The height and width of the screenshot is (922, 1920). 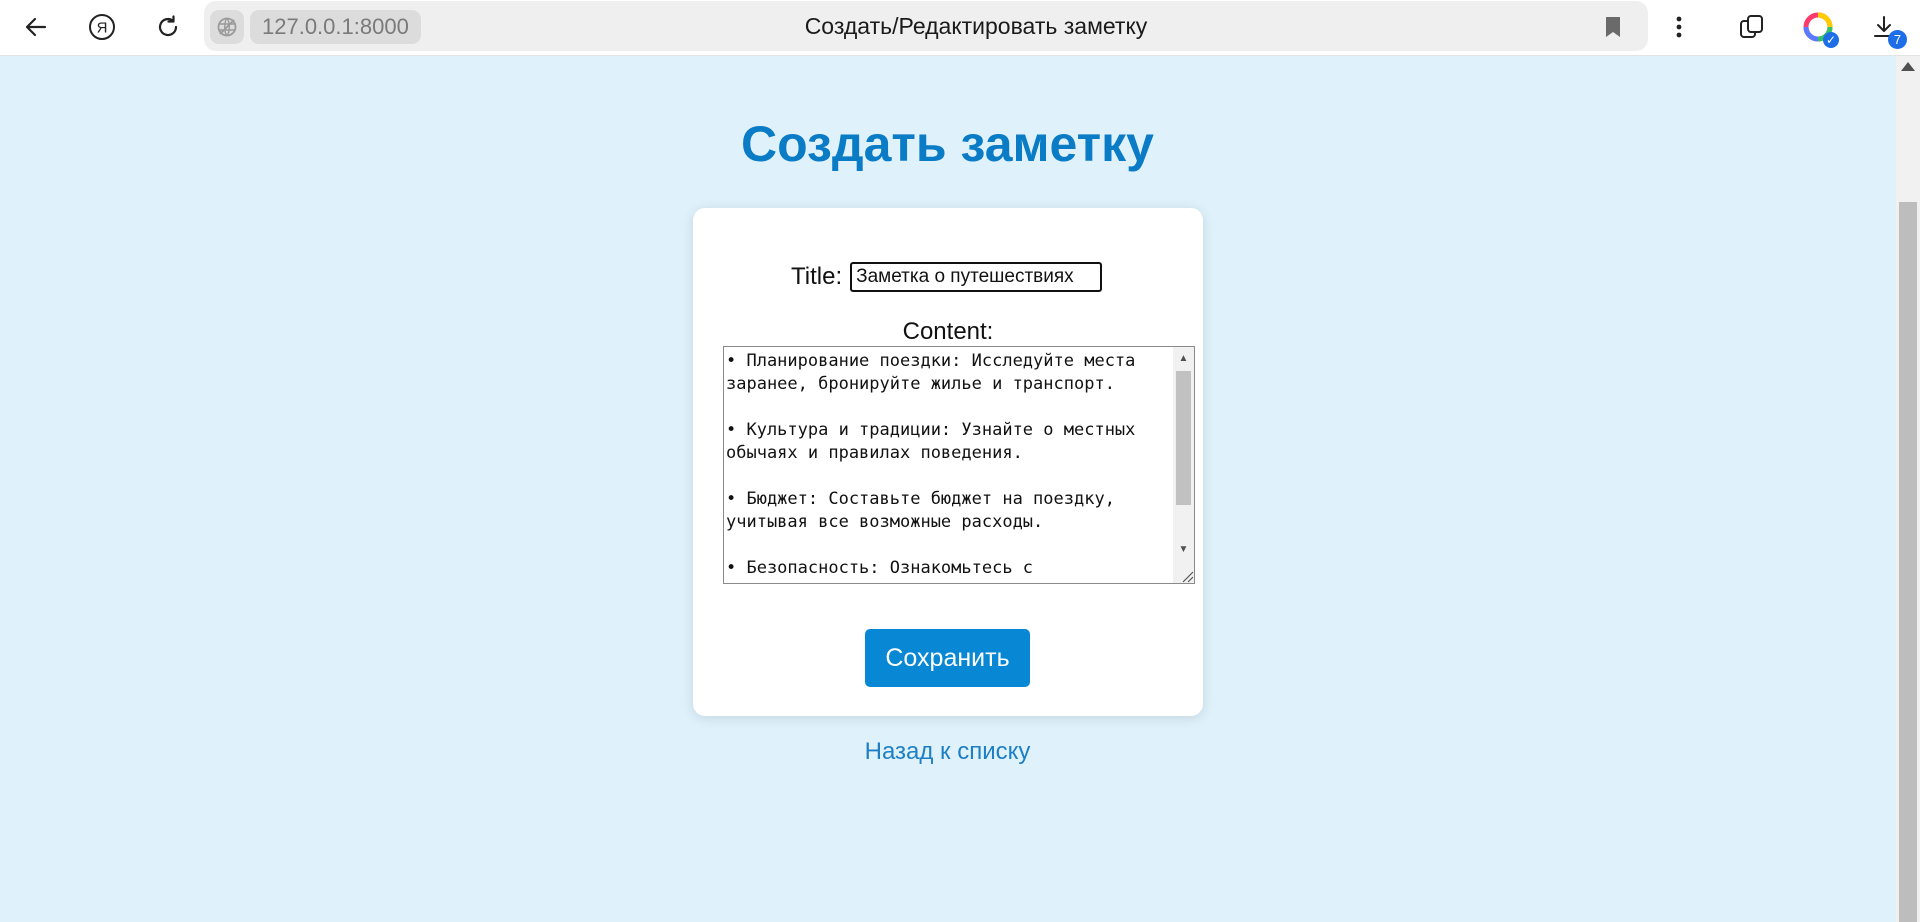 I want to click on downloads-count-badge: 7, so click(x=1897, y=39).